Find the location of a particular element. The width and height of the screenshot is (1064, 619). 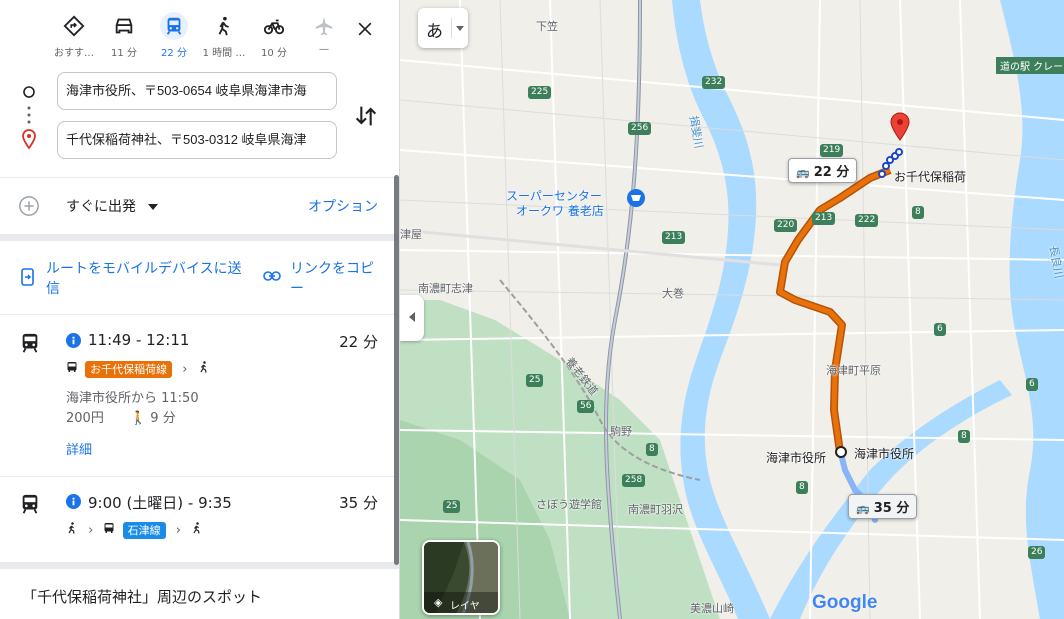

route-endpoint-icons is located at coordinates (30, 120).